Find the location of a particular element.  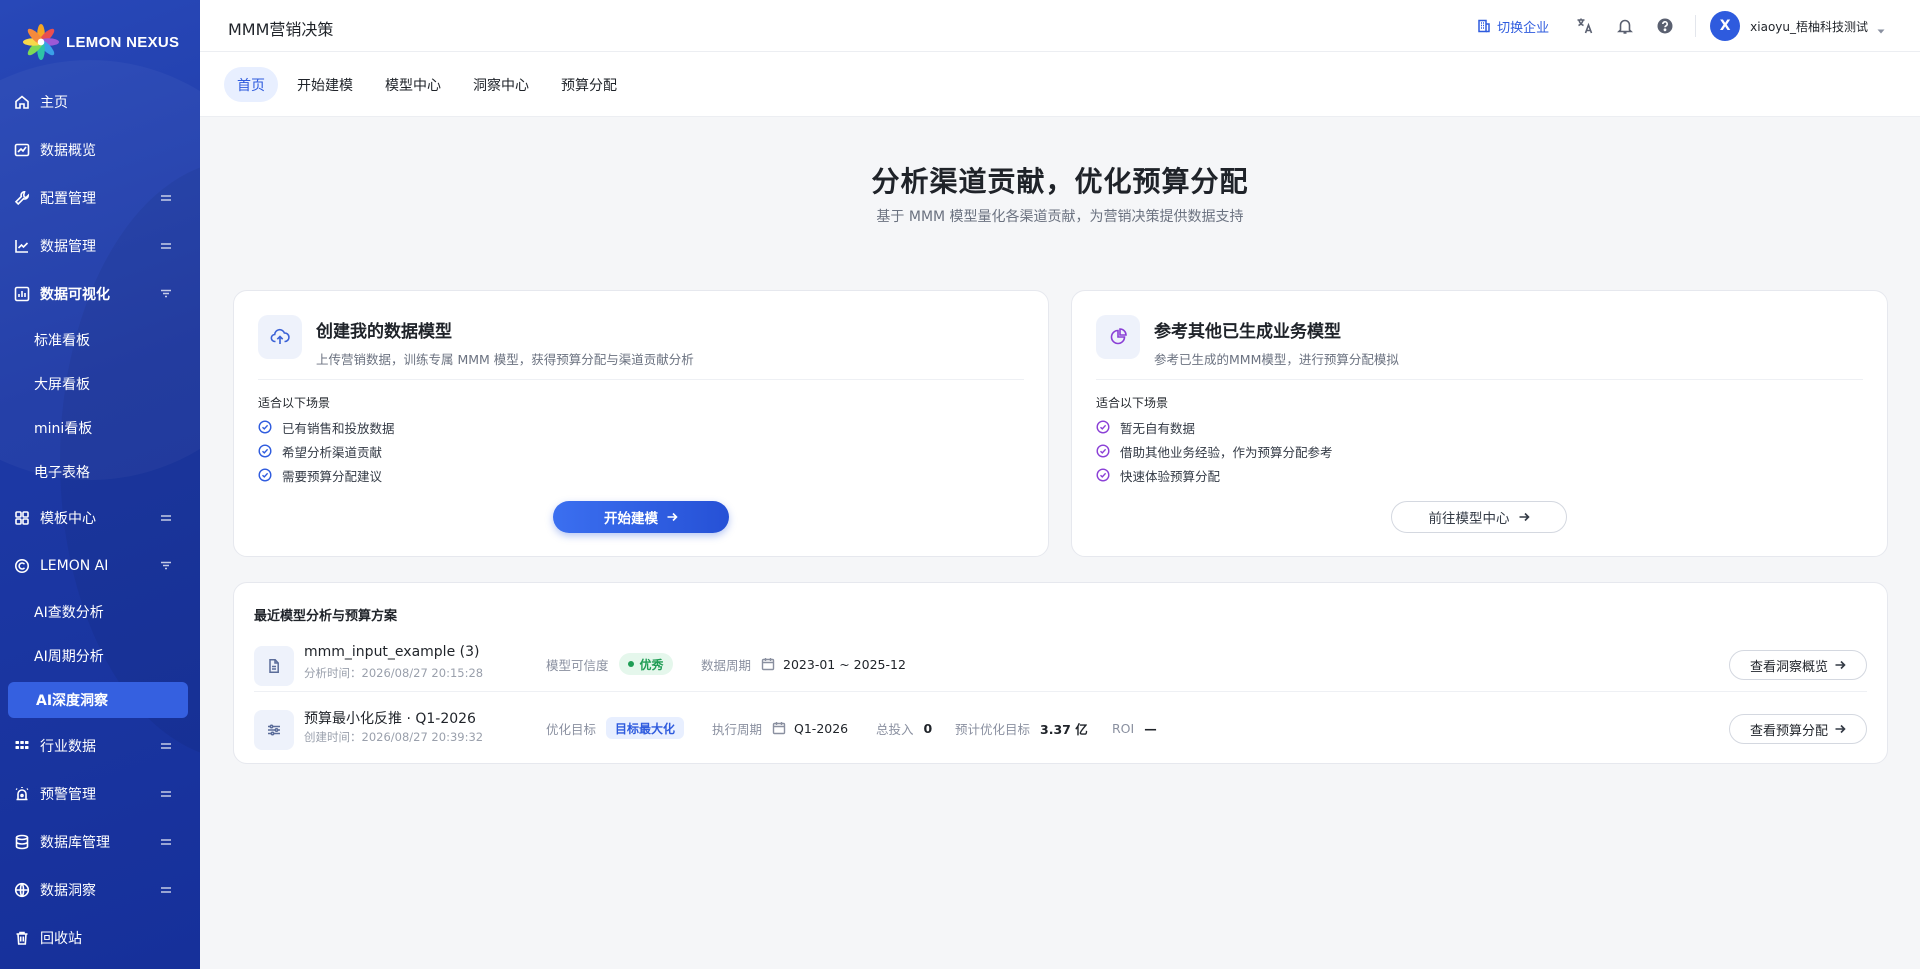

status-dot is located at coordinates (630, 664).